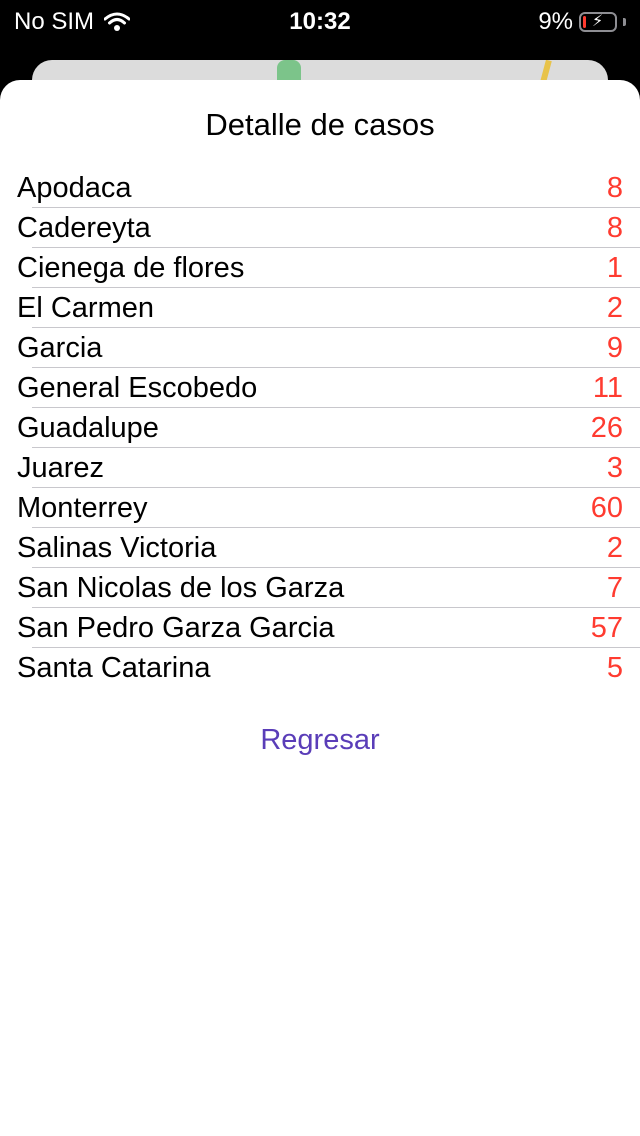 The width and height of the screenshot is (640, 1136). I want to click on list-item: Apodaca 8, so click(320, 188).